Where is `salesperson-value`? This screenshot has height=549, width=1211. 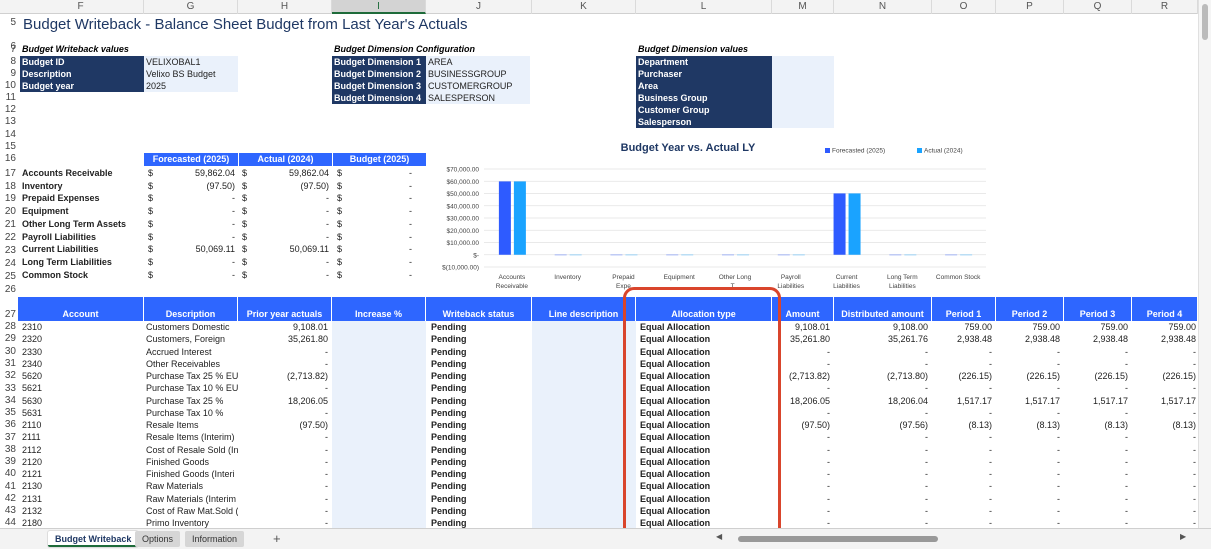
salesperson-value is located at coordinates (803, 122).